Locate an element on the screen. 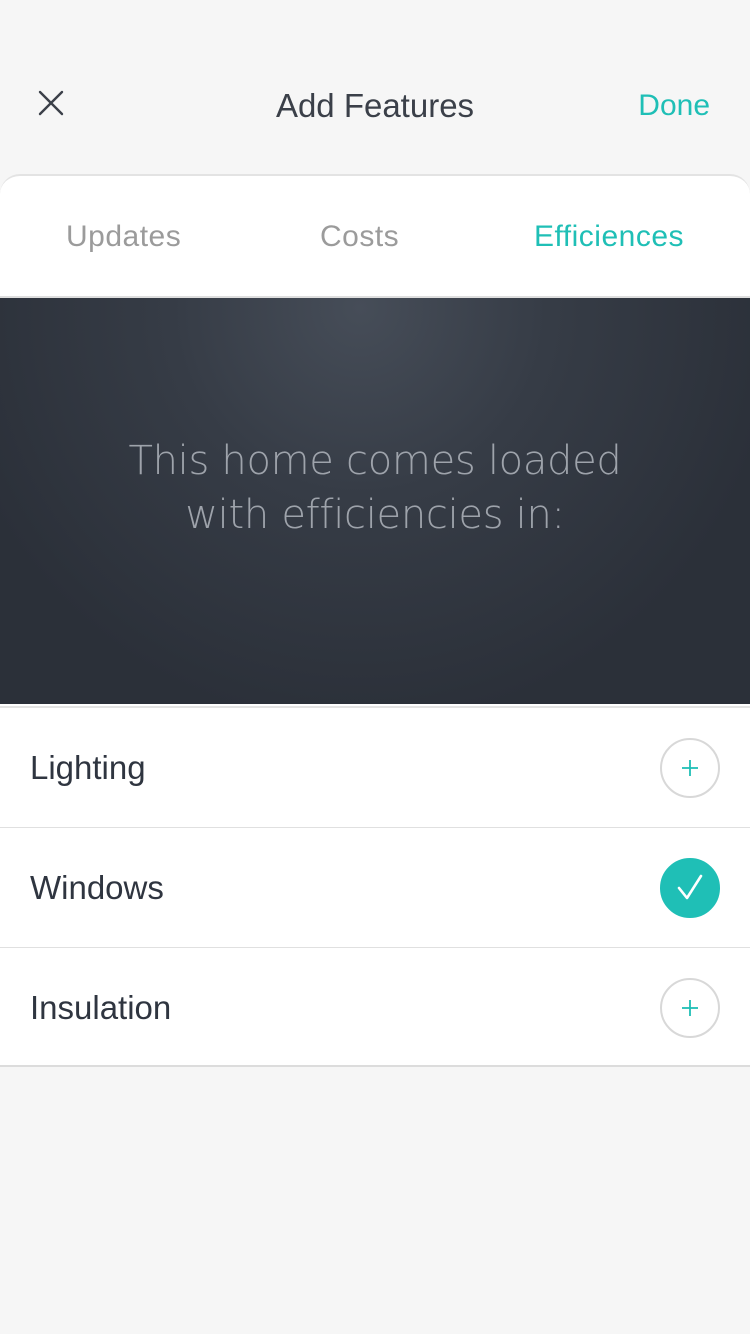 This screenshot has width=750, height=1334. feature-label: Insulation is located at coordinates (101, 1007).